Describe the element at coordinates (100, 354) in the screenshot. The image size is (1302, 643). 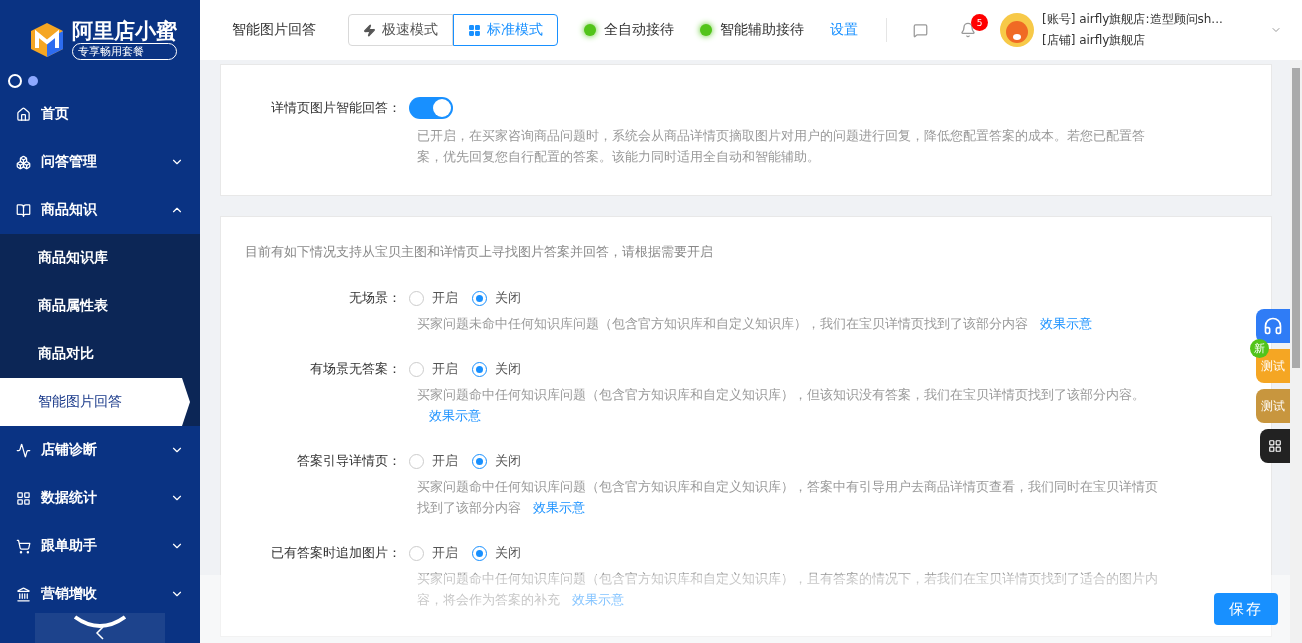
I see `submenu-item: 商品对比` at that location.